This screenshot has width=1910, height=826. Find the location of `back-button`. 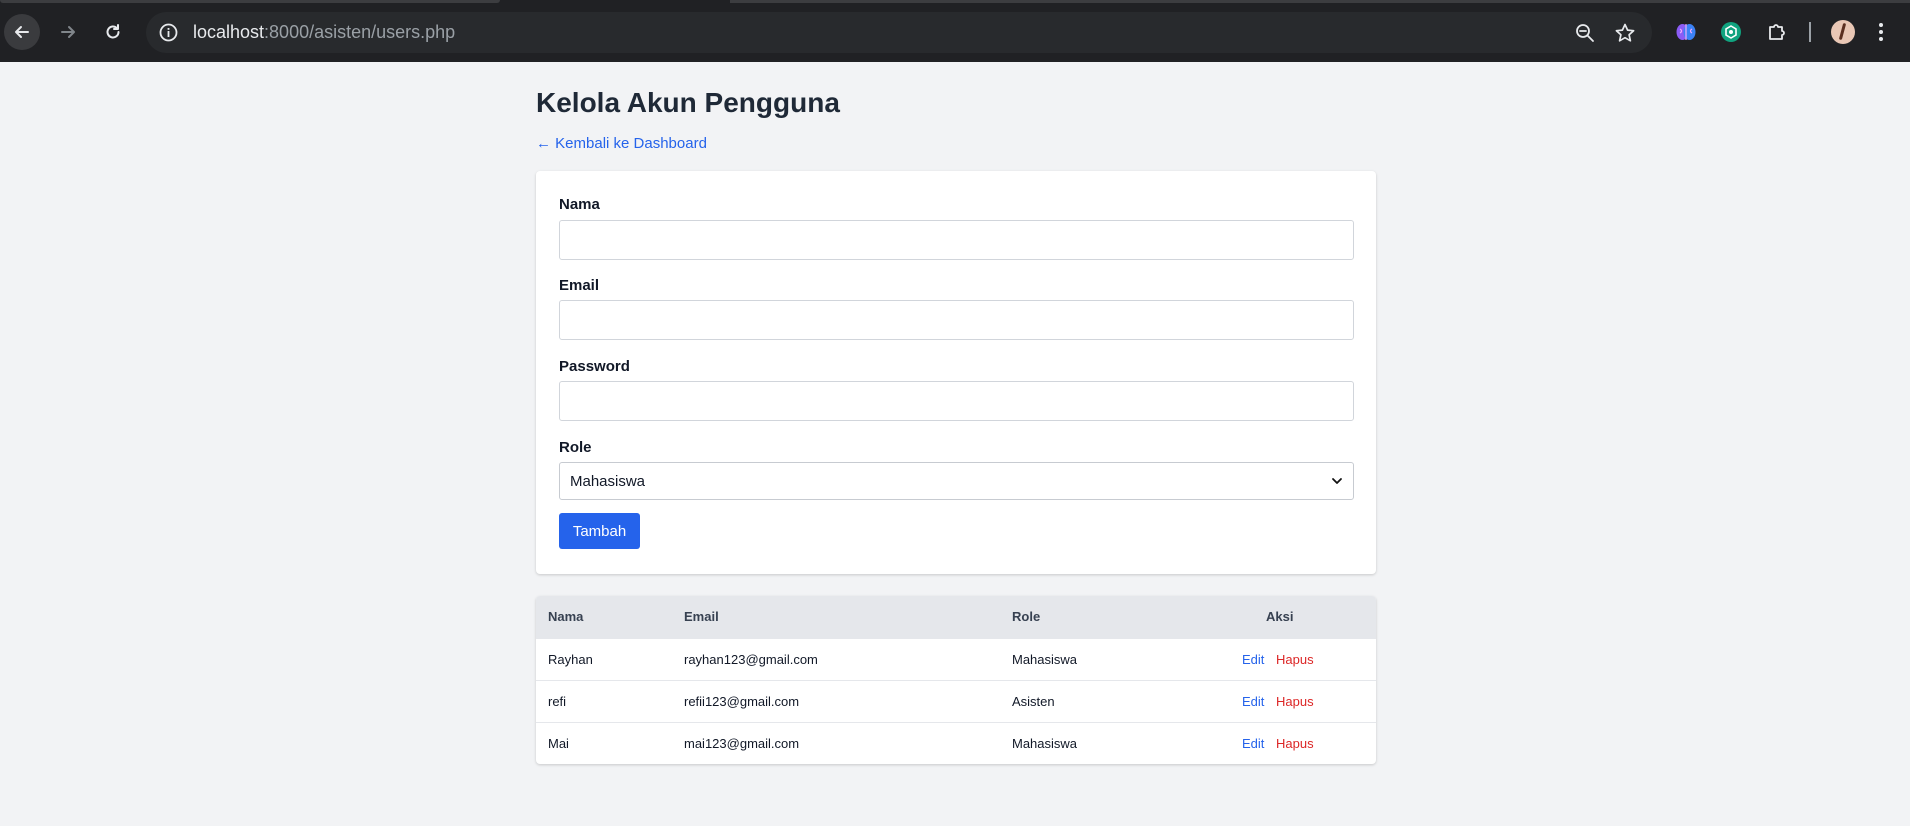

back-button is located at coordinates (22, 32).